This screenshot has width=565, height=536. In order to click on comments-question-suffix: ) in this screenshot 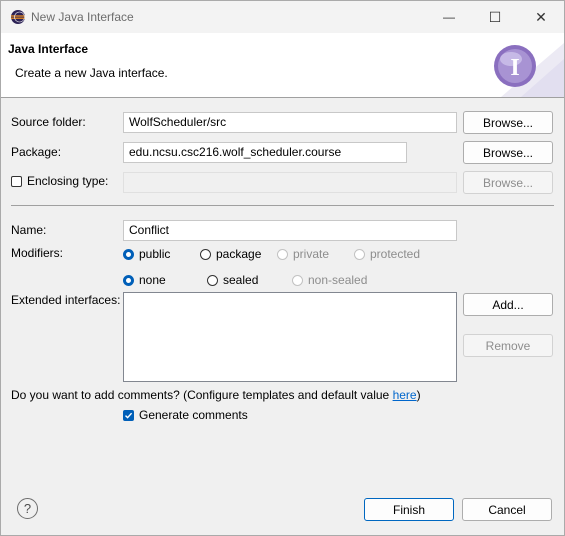, I will do `click(418, 395)`.